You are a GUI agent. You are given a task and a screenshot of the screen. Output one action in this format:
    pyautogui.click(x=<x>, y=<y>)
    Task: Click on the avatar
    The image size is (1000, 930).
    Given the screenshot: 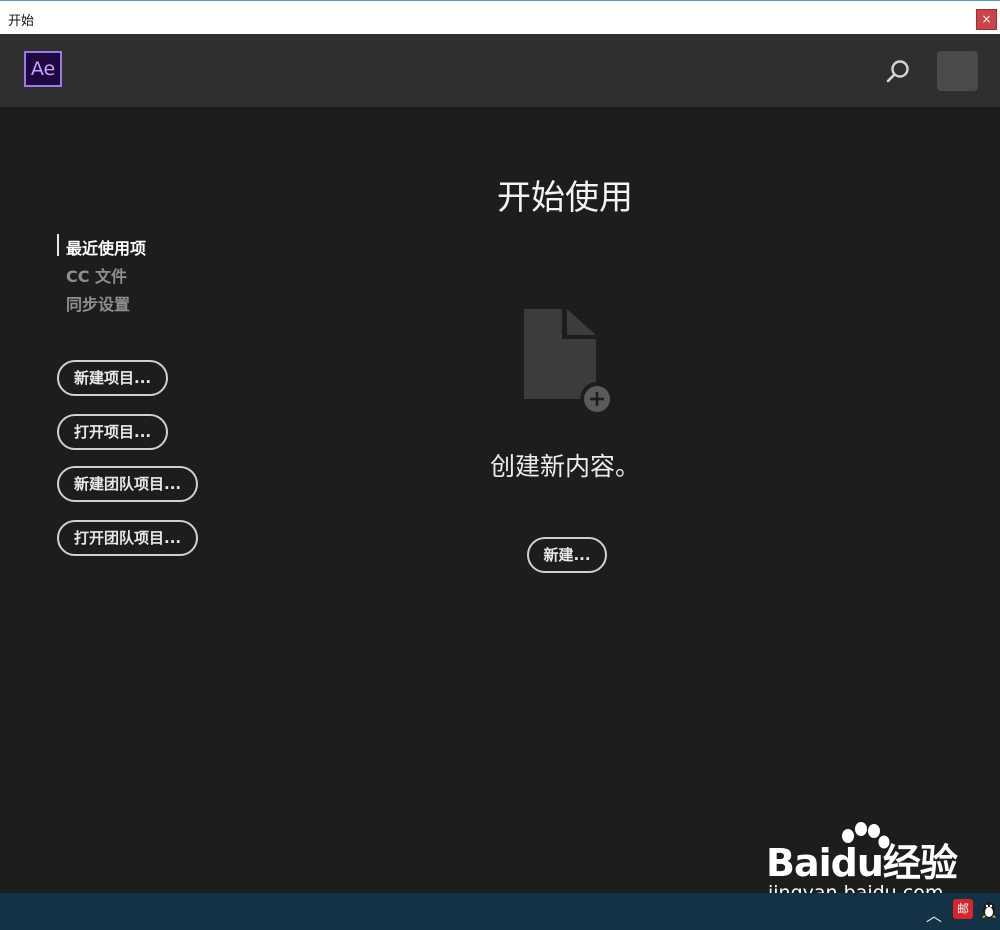 What is the action you would take?
    pyautogui.click(x=957, y=71)
    